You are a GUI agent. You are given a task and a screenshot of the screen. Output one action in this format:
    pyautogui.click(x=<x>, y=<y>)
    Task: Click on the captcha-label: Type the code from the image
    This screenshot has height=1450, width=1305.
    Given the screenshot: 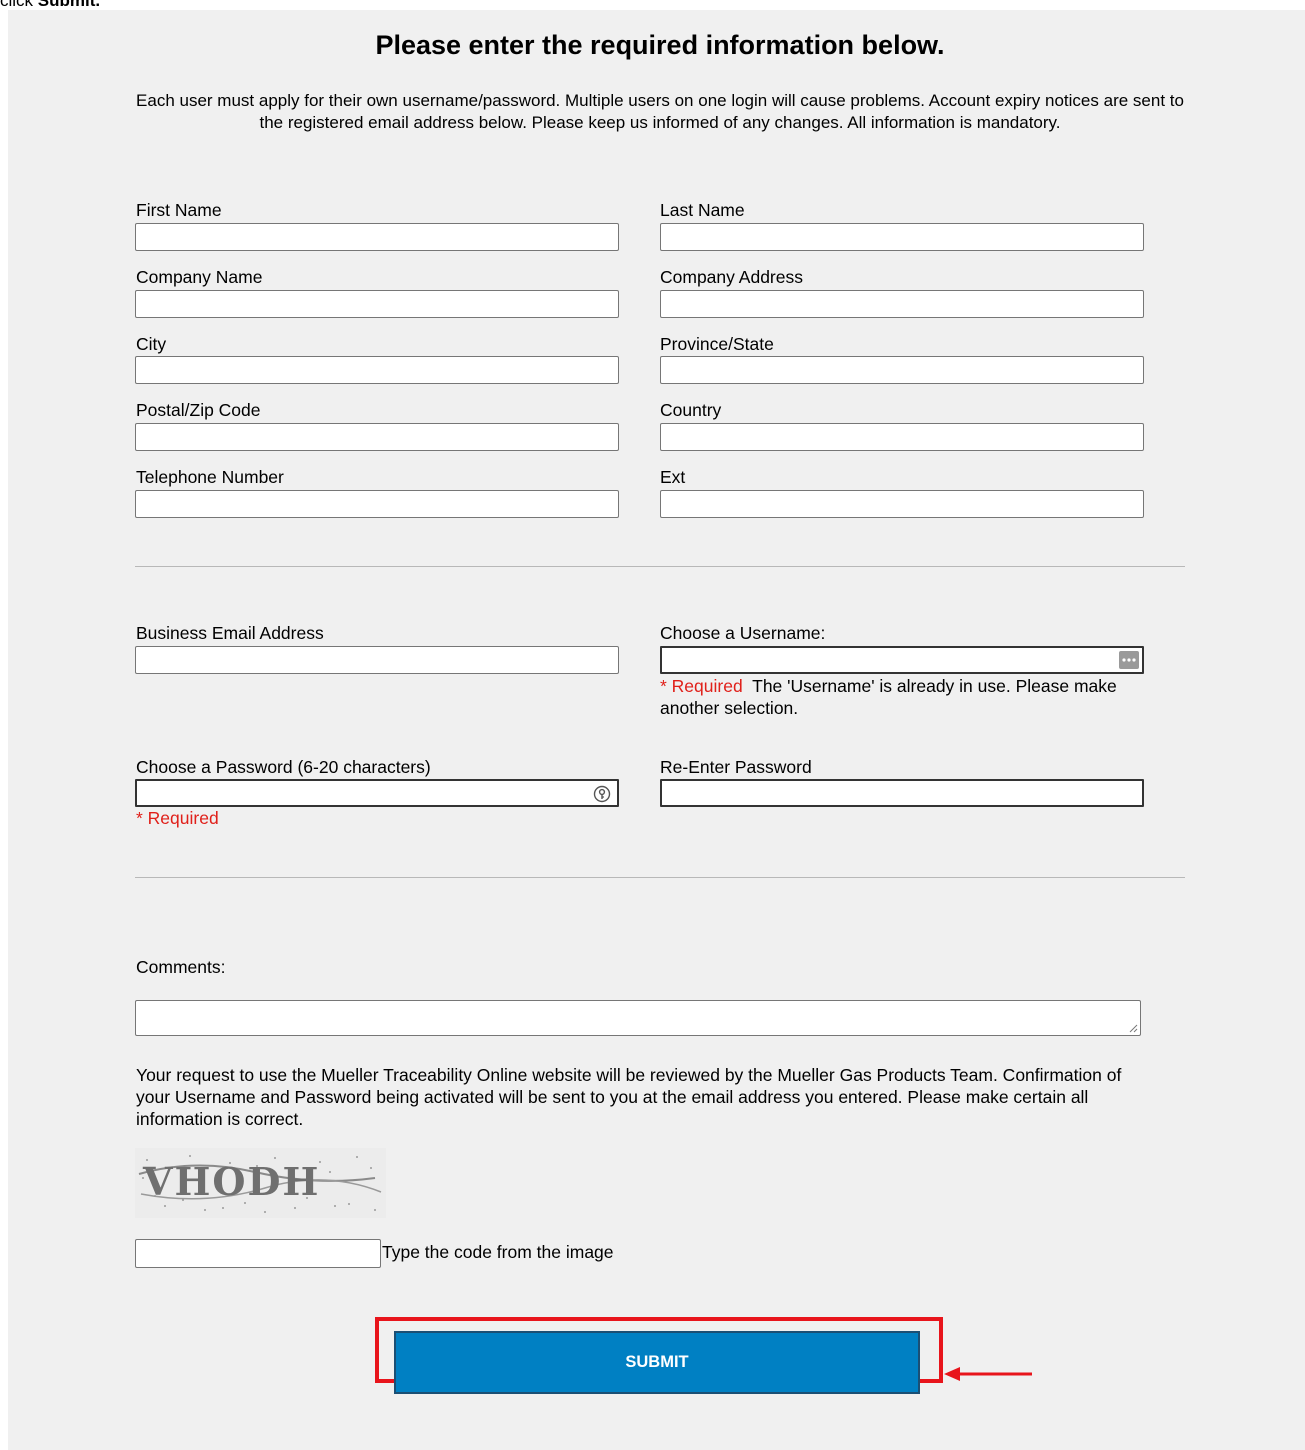 What is the action you would take?
    pyautogui.click(x=498, y=1252)
    